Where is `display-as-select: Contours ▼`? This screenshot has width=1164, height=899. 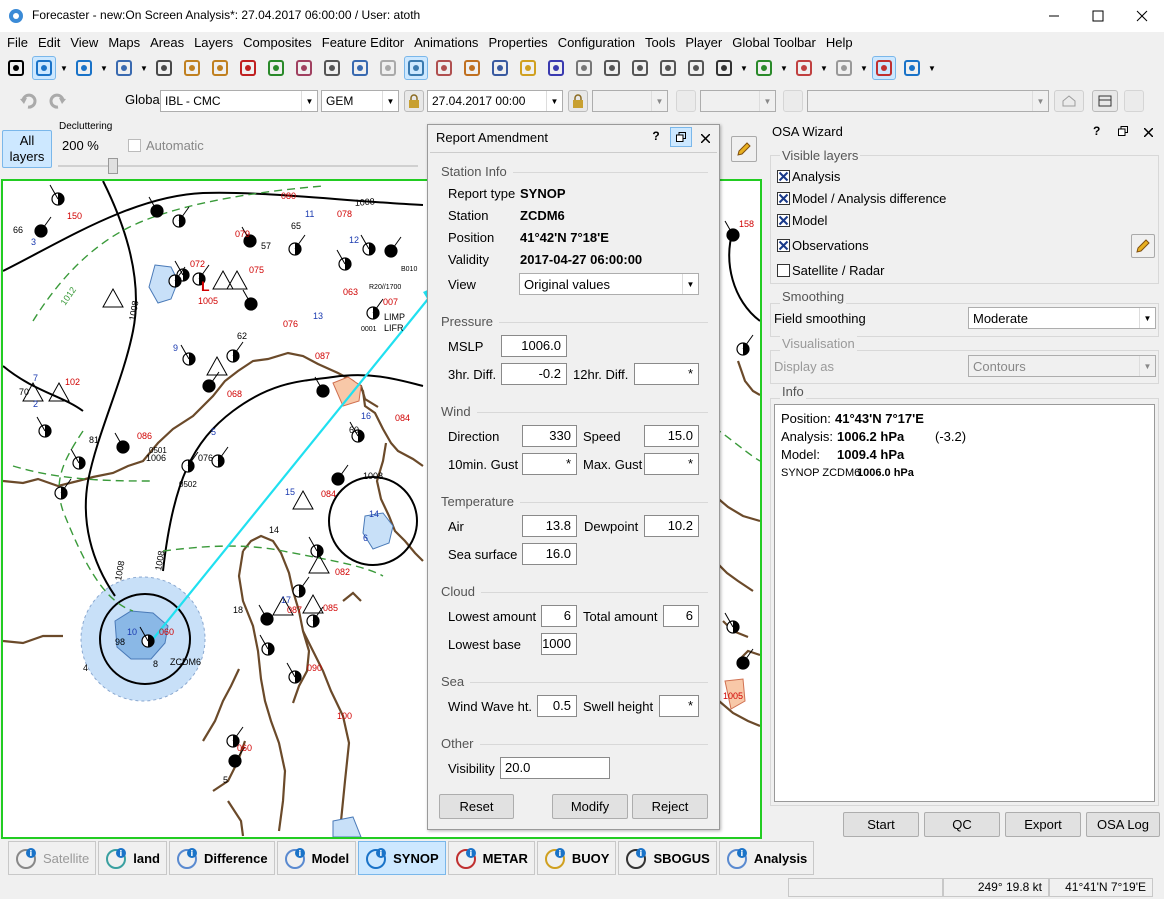
display-as-select: Contours ▼ is located at coordinates (1062, 366).